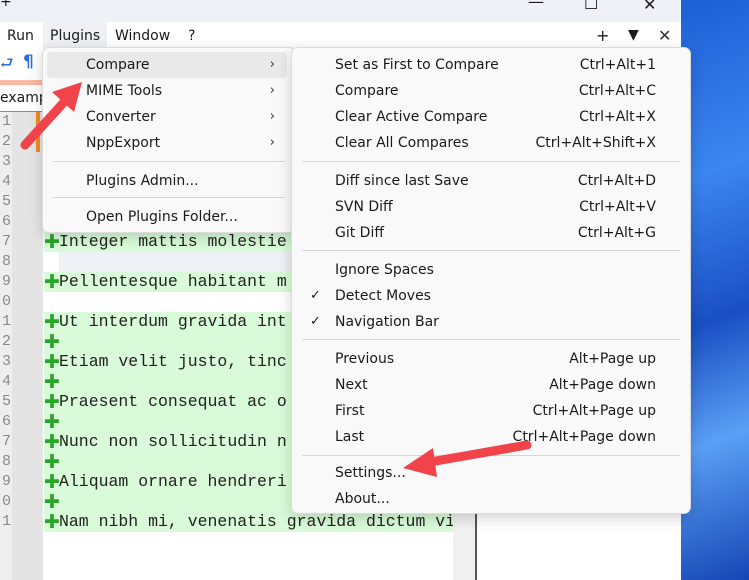 The width and height of the screenshot is (749, 580). I want to click on arrow-to-compare, so click(51, 116).